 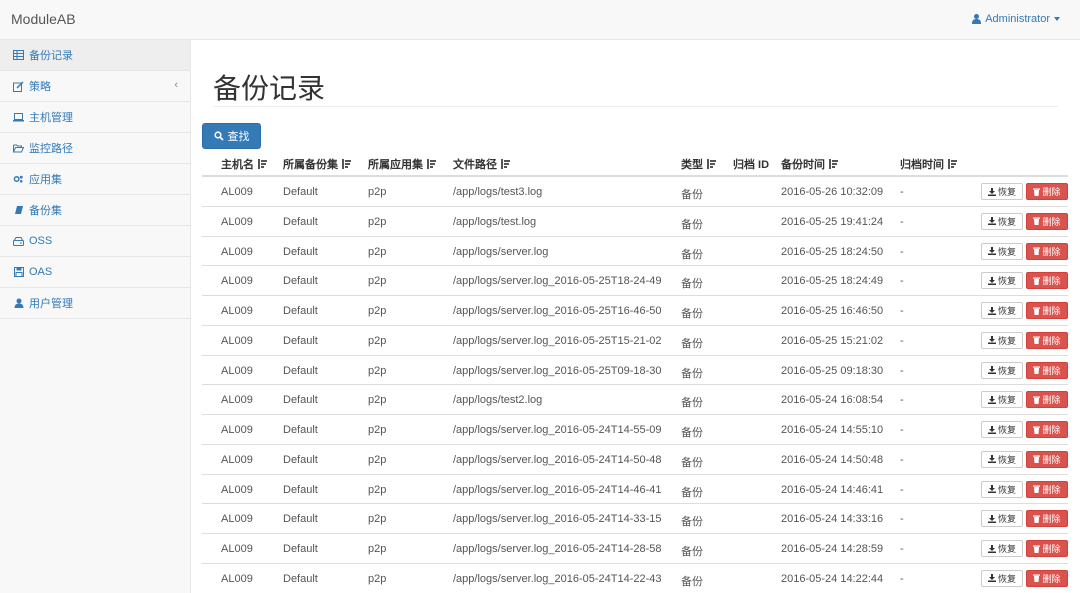 I want to click on table-cell: /app/logs/server.log_2016-05-24T14-46-41, so click(x=557, y=489).